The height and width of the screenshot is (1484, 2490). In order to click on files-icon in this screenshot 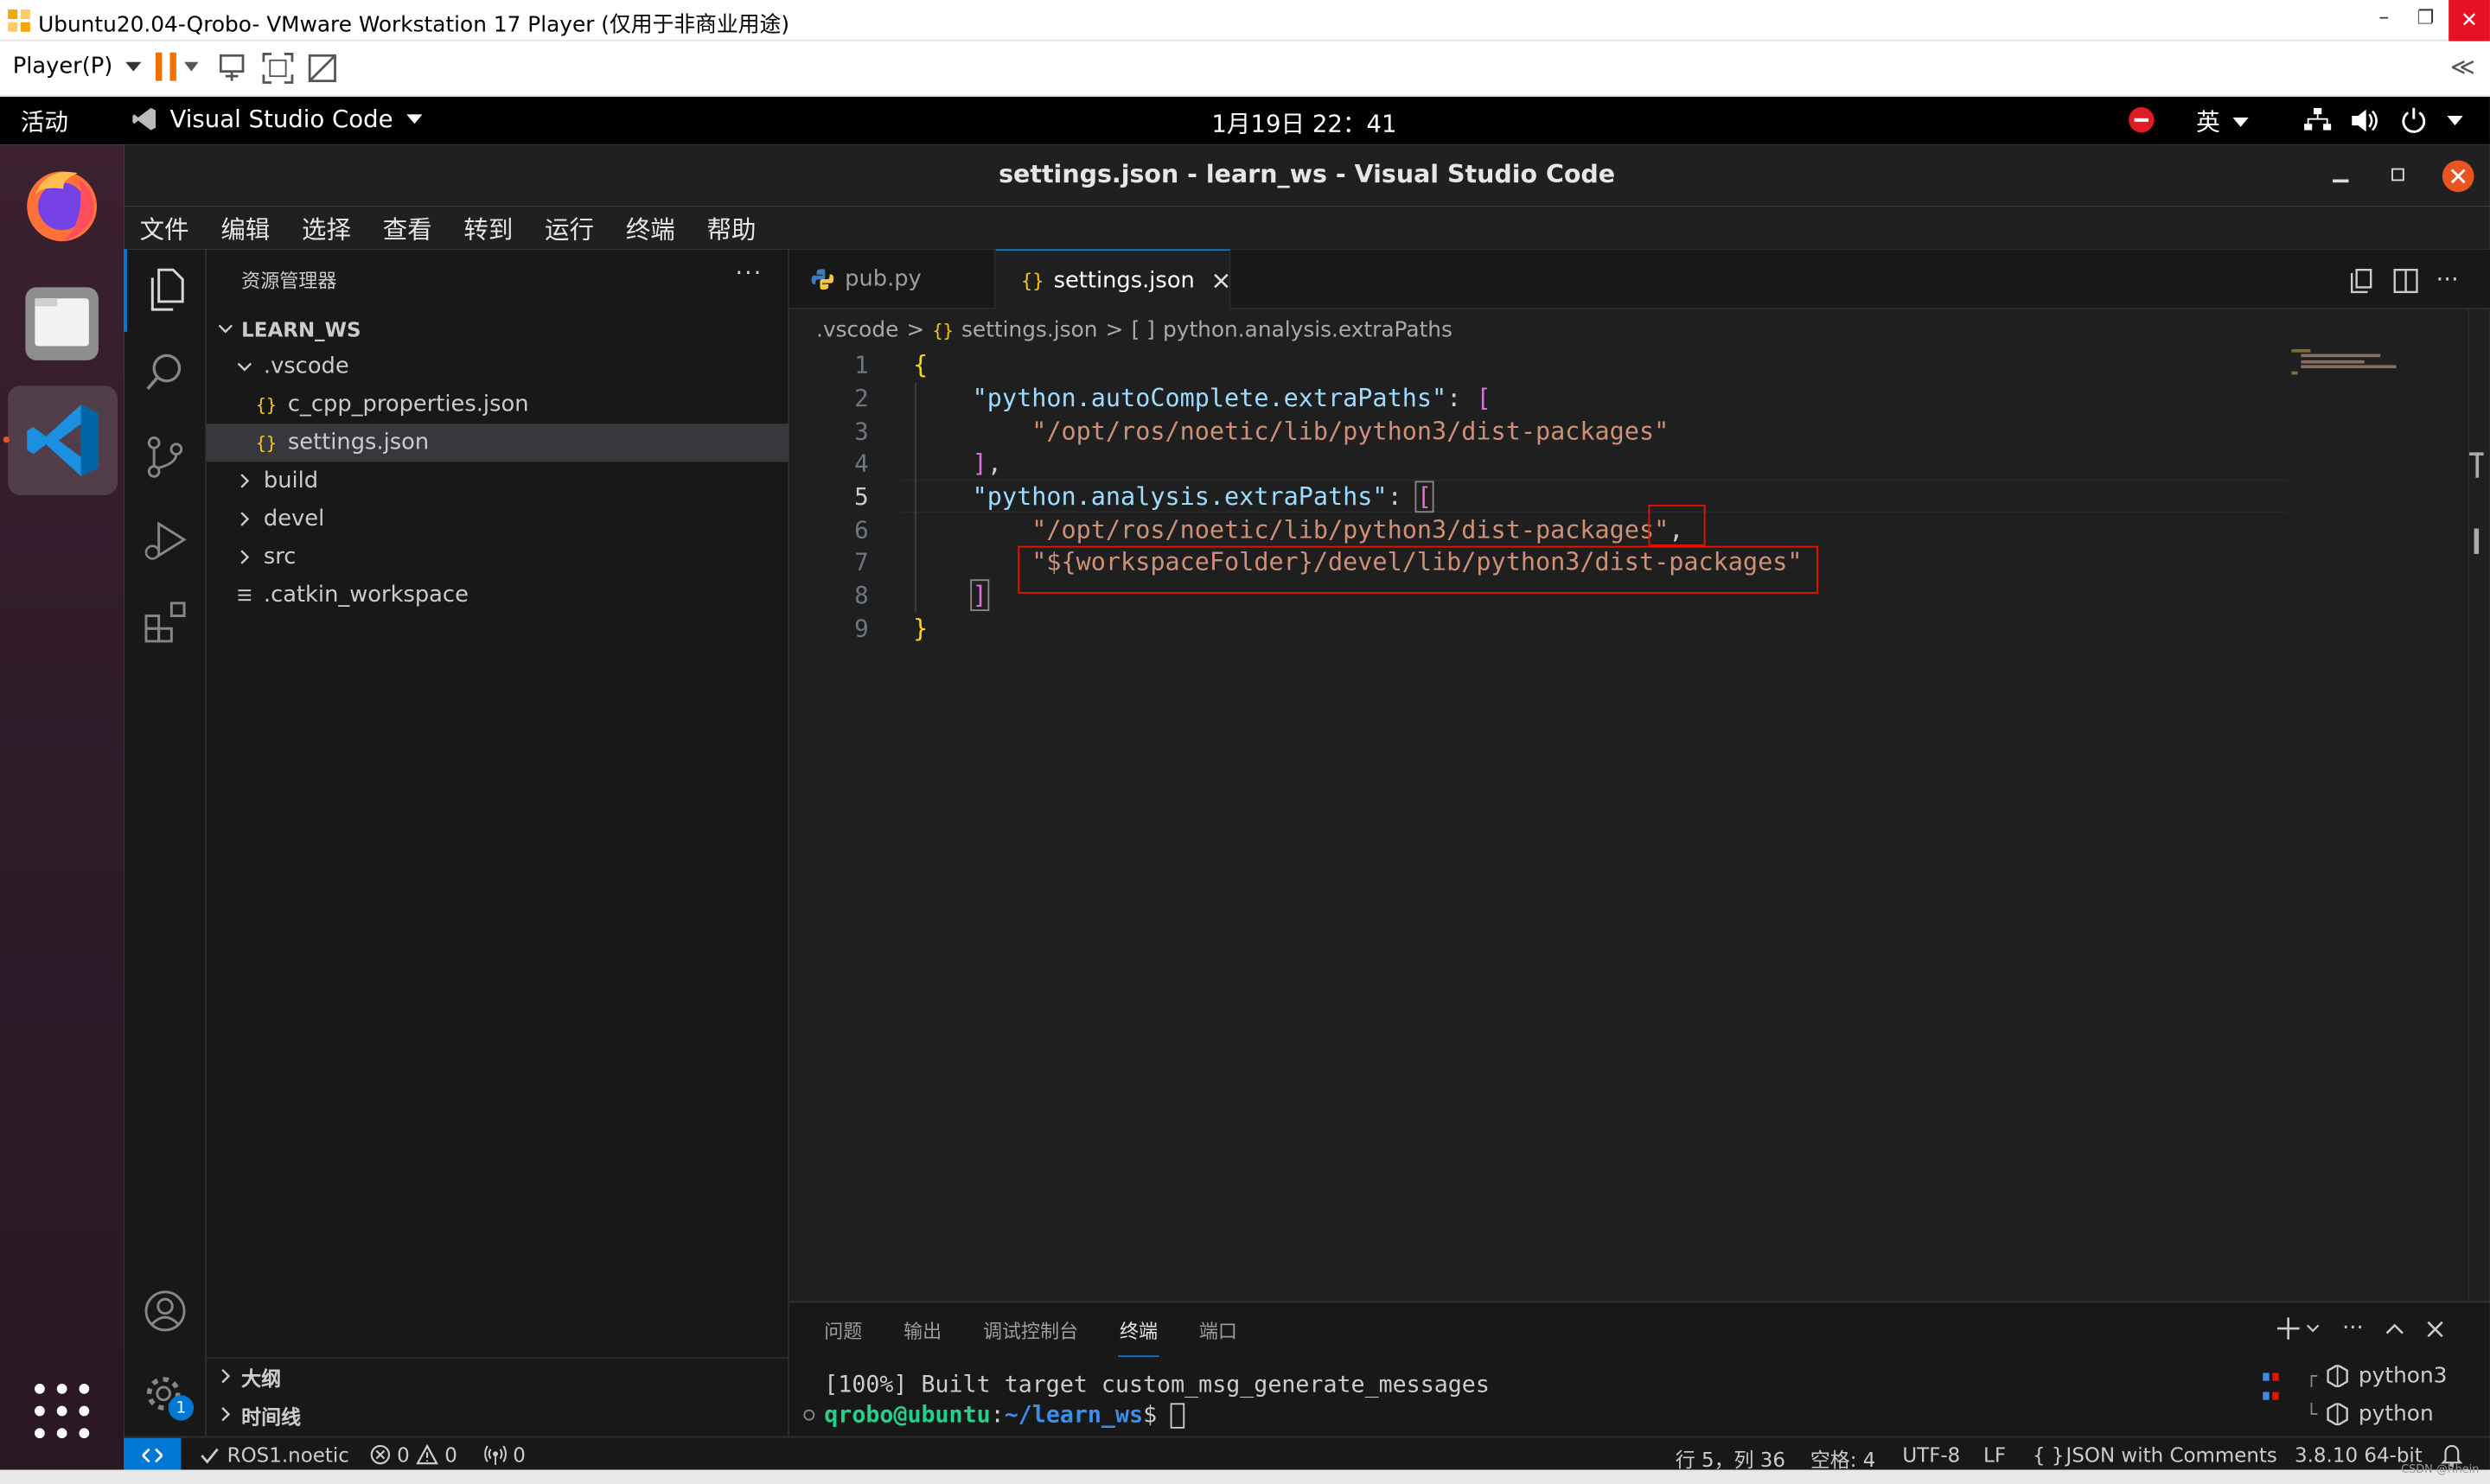, I will do `click(62, 324)`.